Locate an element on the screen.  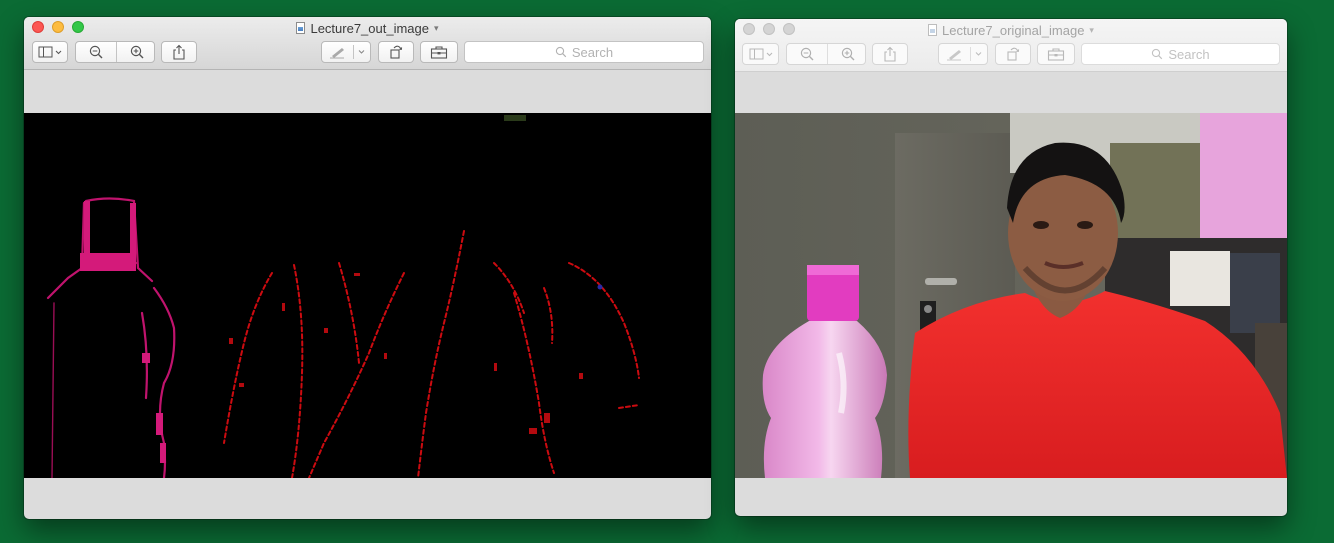
window-title-text: Lecture7_out_image is located at coordinates (369, 28).